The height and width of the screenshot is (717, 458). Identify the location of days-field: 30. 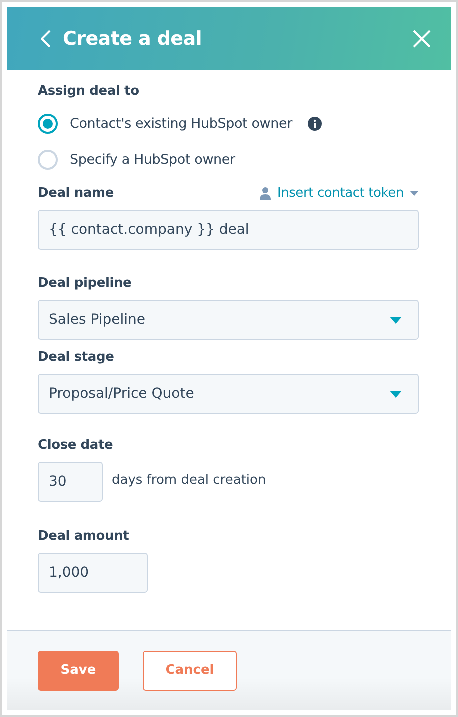
(70, 482).